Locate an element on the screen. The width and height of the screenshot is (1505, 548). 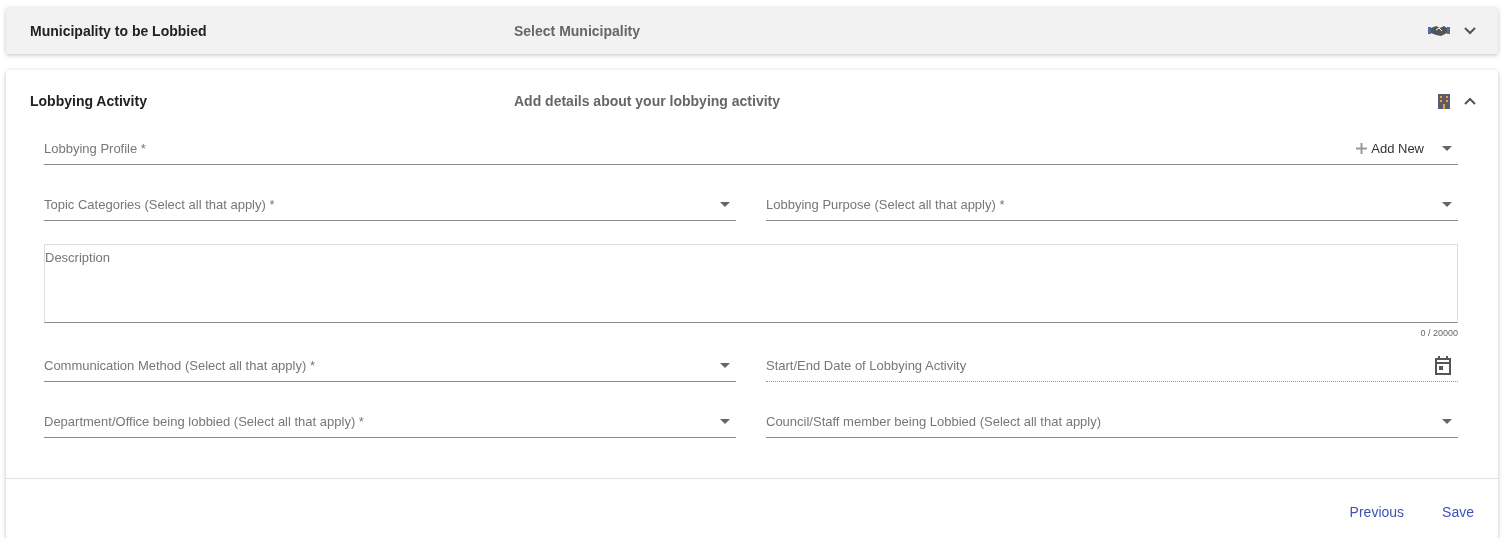
date-range-field: Start/End Date of Lobbying Activity is located at coordinates (1112, 365).